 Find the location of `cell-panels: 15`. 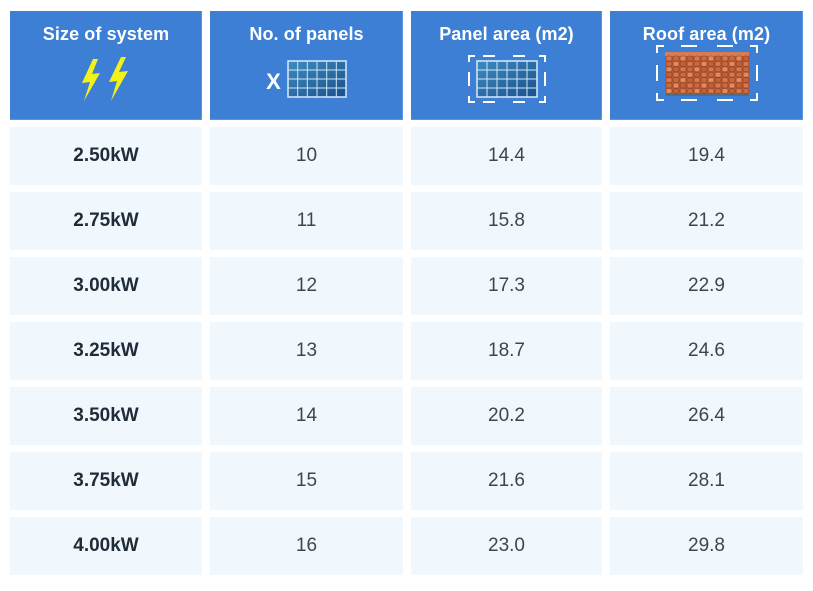

cell-panels: 15 is located at coordinates (306, 481).